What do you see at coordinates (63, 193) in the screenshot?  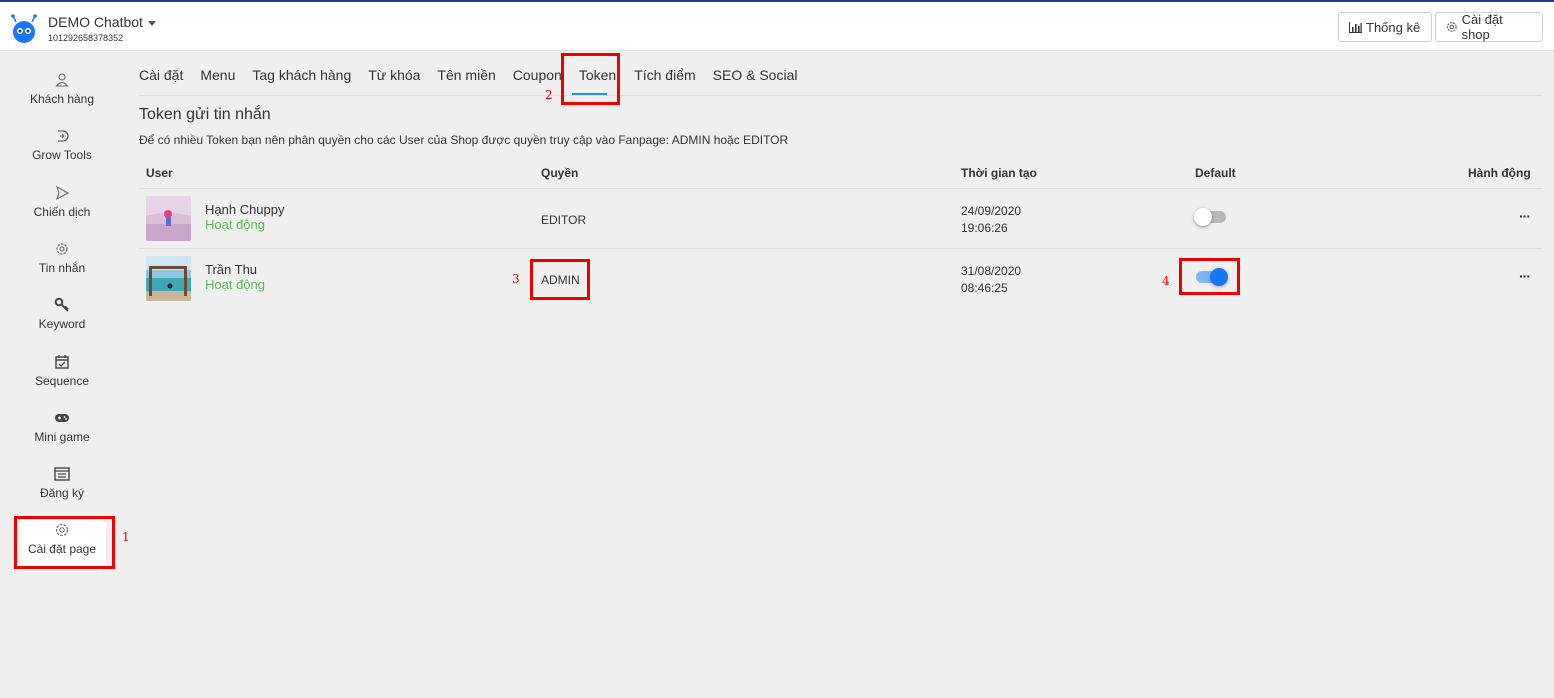 I see `send-icon` at bounding box center [63, 193].